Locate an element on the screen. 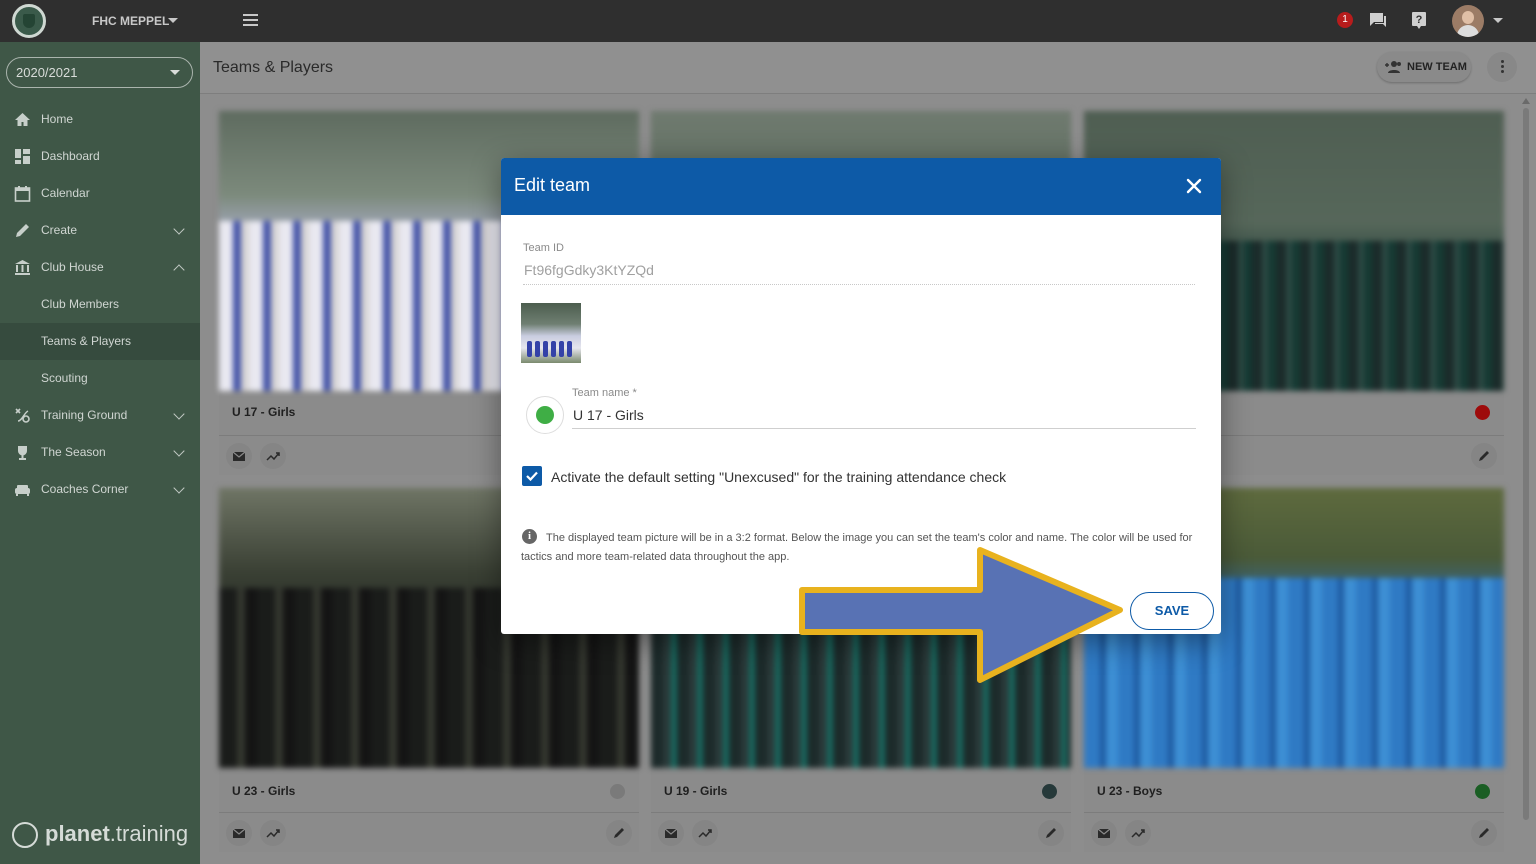 The height and width of the screenshot is (864, 1536). more-options-icon is located at coordinates (1502, 67).